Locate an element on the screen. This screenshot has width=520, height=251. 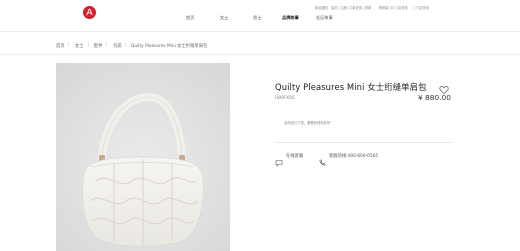
chat-icon is located at coordinates (279, 159).